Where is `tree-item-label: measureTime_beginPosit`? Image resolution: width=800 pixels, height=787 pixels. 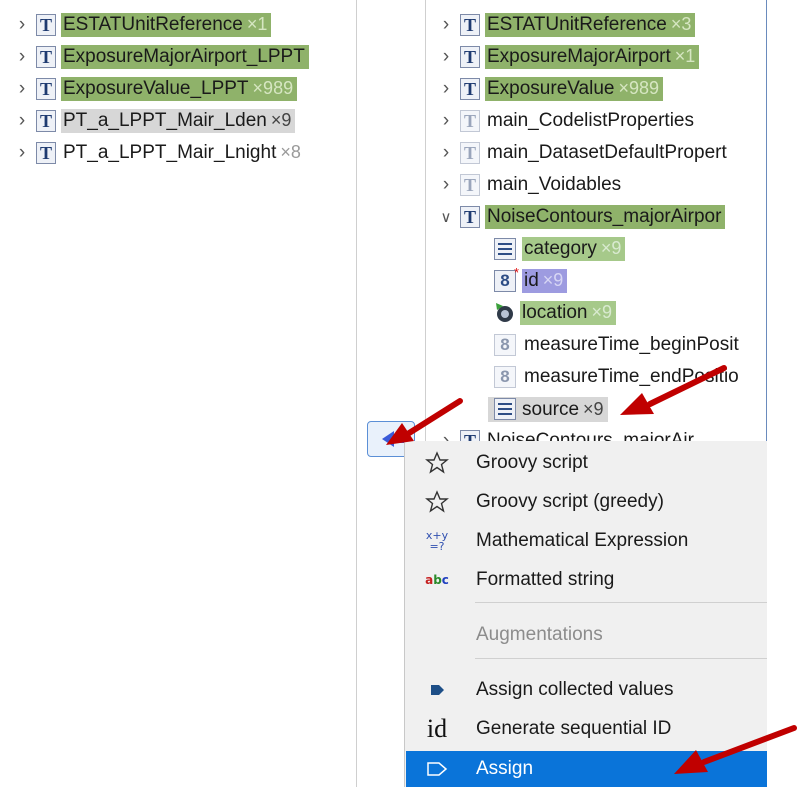
tree-item-label: measureTime_beginPosit is located at coordinates (631, 344).